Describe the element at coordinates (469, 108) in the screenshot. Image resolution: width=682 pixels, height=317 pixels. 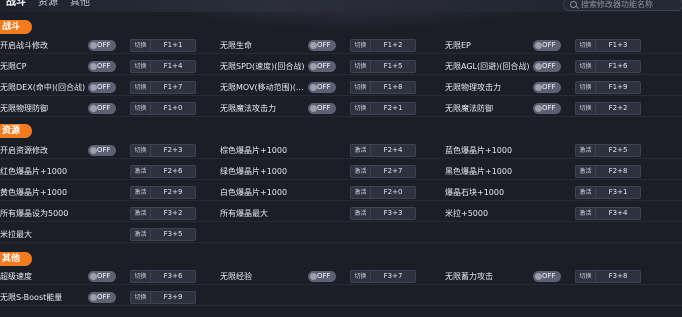
I see `cheat-label: 无限魔法防御` at that location.